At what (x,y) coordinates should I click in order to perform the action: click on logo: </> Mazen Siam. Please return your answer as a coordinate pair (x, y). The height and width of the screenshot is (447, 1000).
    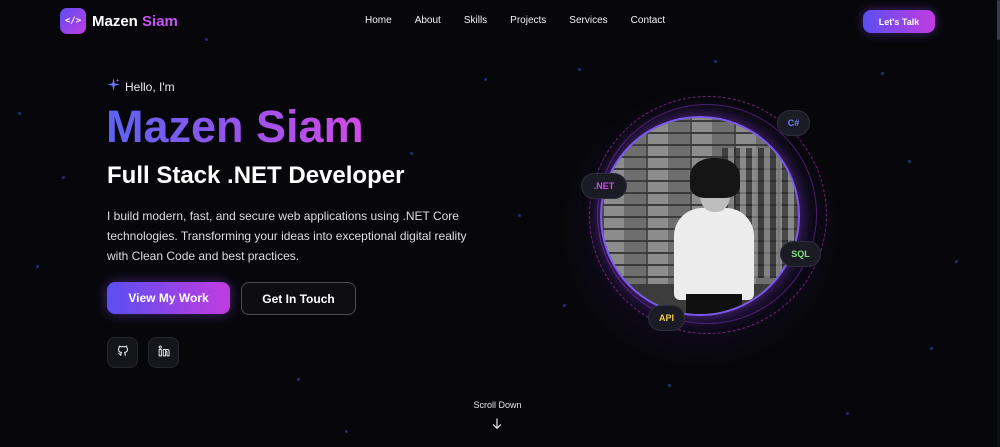
    Looking at the image, I should click on (119, 21).